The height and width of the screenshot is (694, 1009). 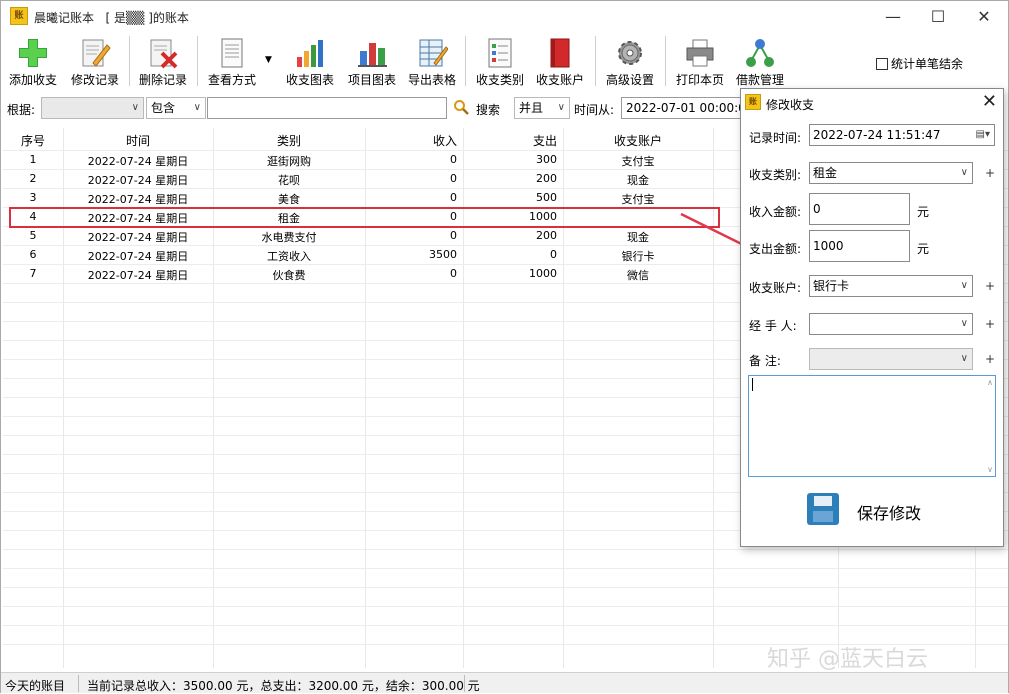 I want to click on item-chart-button: 项目图表, so click(x=372, y=62).